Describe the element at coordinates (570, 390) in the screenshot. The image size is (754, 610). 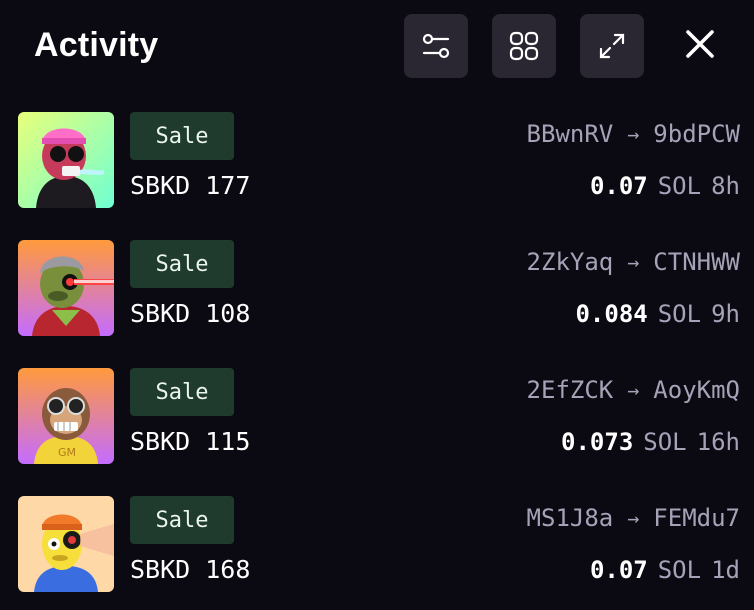
I see `from-address: 2EfZCK` at that location.